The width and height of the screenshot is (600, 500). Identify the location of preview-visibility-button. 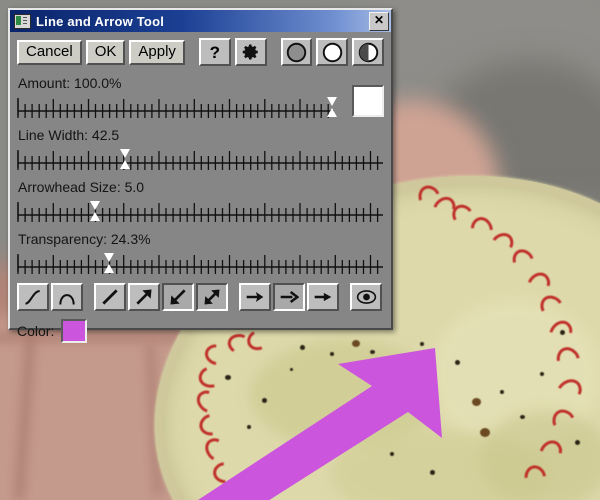
(366, 297).